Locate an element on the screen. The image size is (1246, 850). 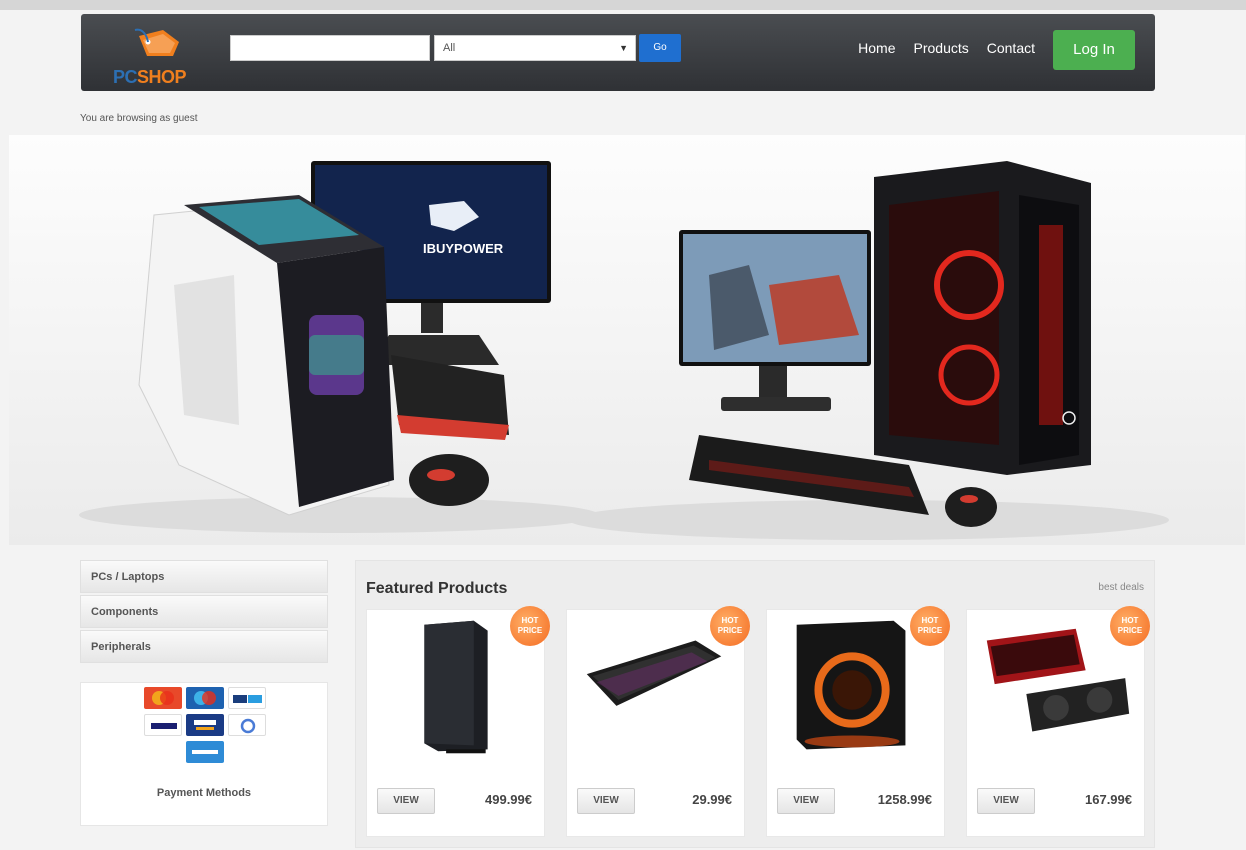
product-price: 167.99€ is located at coordinates (1108, 799).